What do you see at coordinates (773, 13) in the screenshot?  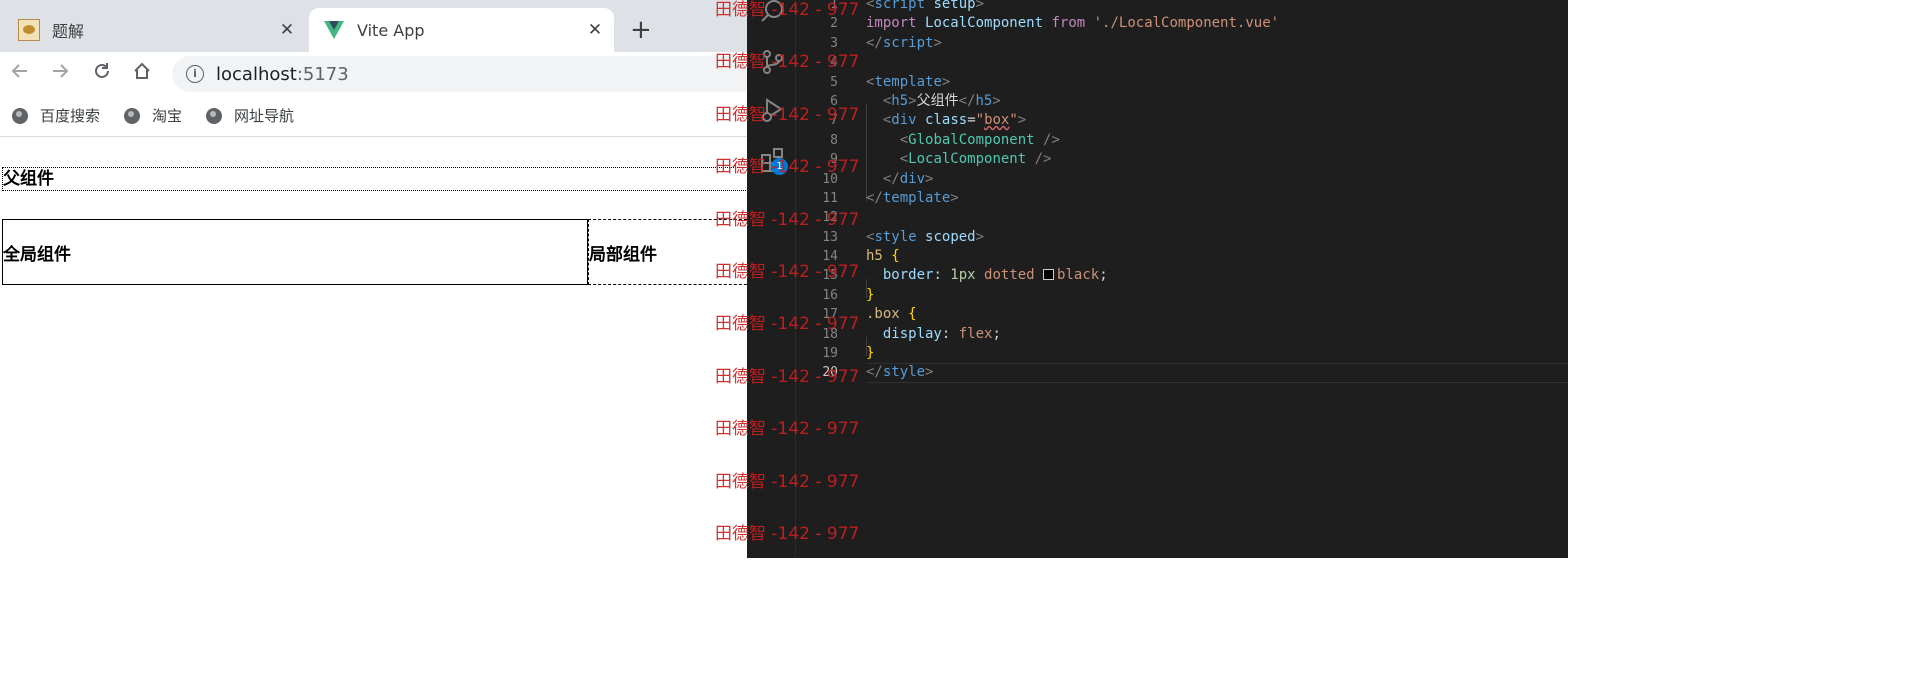 I see `search-icon` at bounding box center [773, 13].